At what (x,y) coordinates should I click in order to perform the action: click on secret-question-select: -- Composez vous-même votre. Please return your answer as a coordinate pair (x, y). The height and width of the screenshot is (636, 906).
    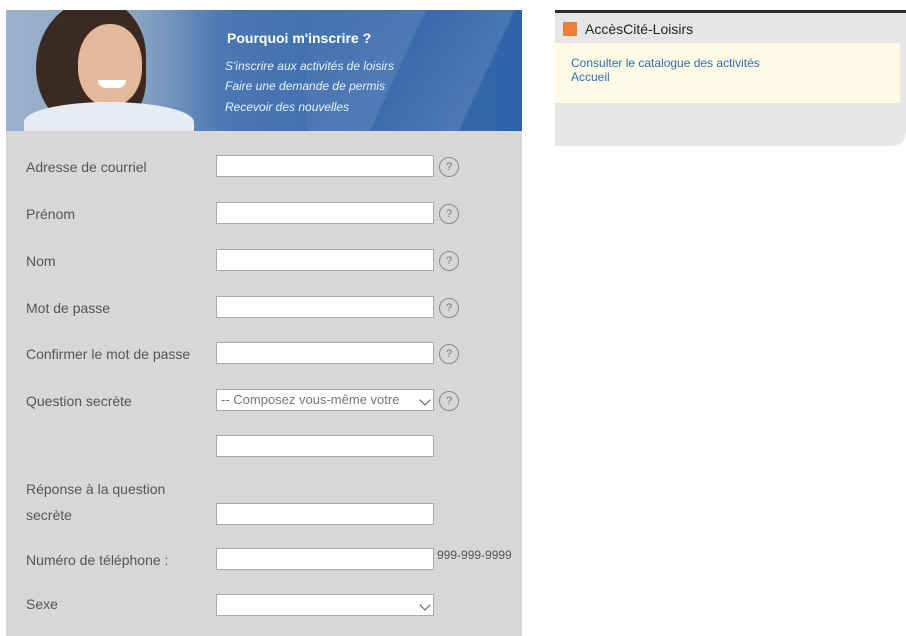
    Looking at the image, I should click on (325, 400).